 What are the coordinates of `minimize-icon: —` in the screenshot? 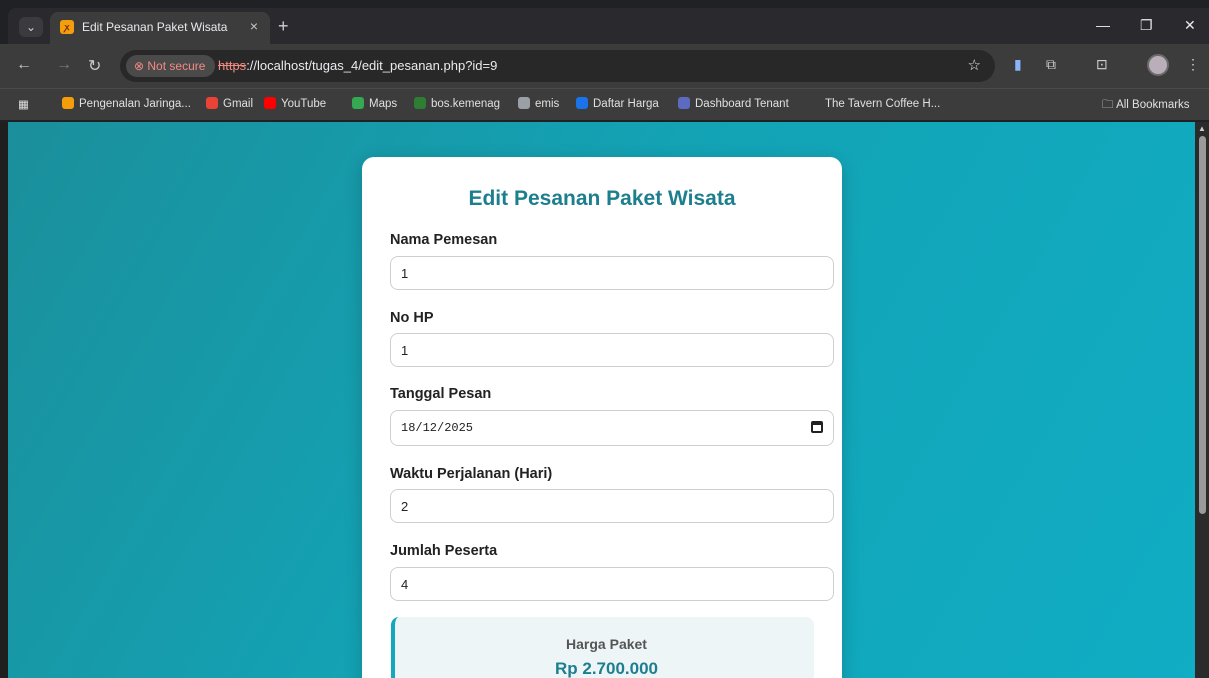 It's located at (1103, 25).